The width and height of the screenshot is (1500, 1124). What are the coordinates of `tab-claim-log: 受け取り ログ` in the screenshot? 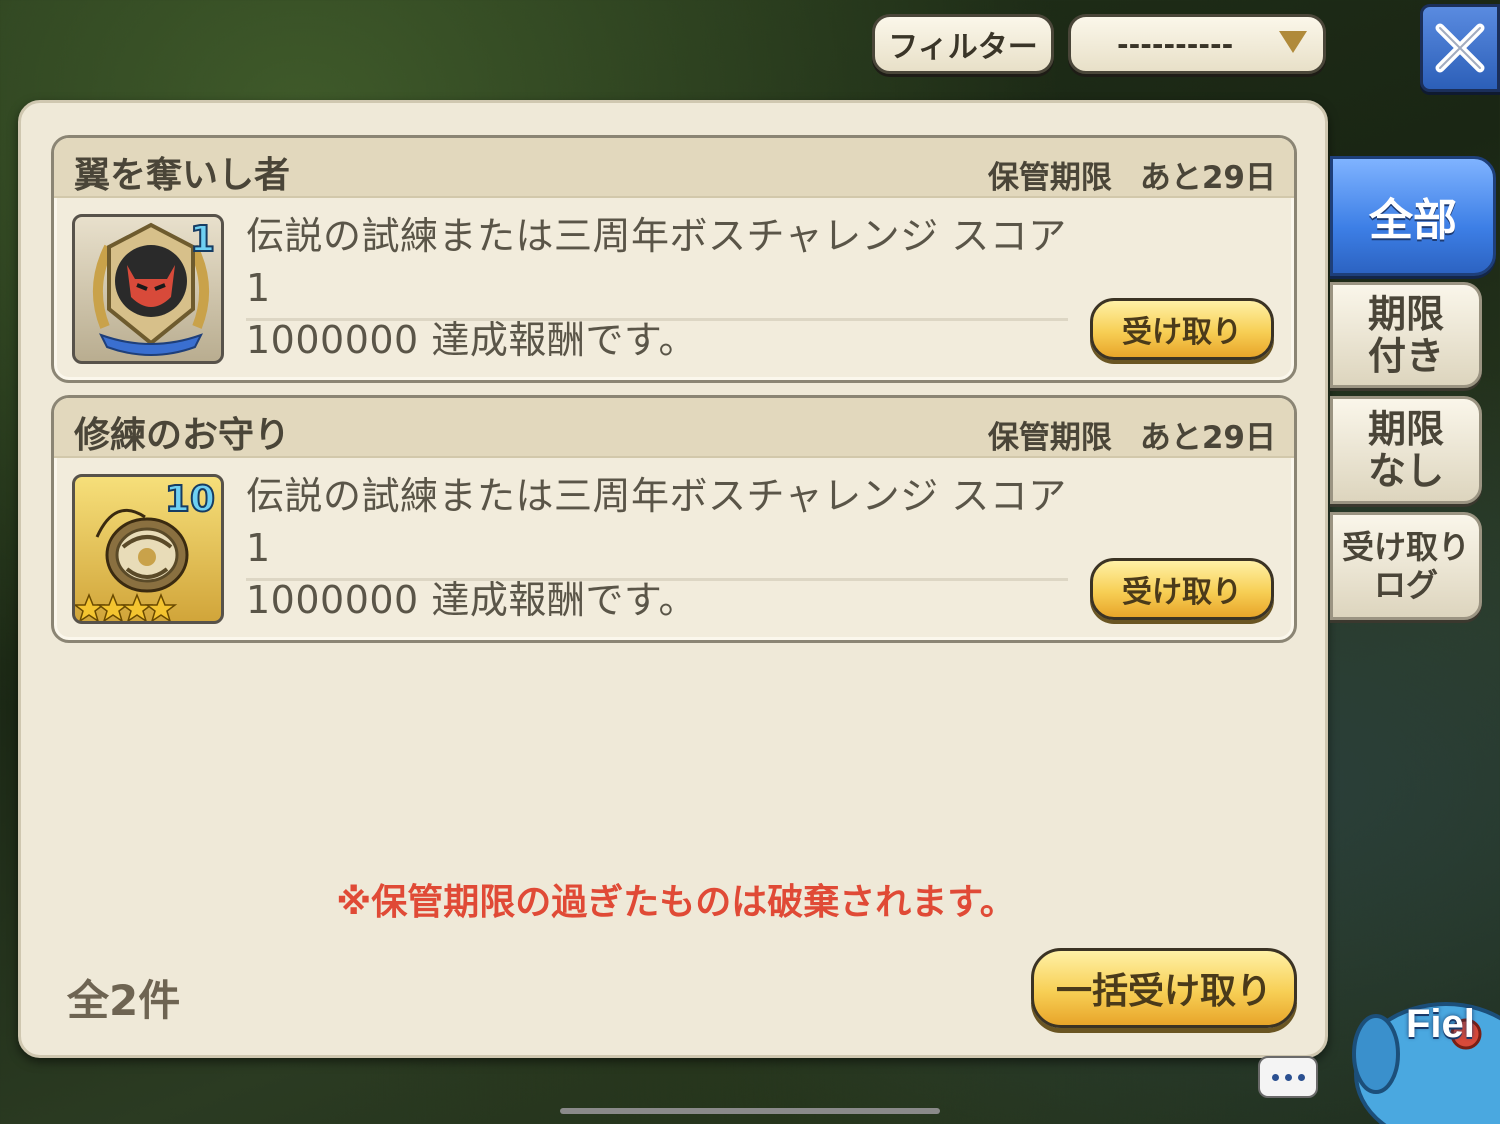 It's located at (1406, 566).